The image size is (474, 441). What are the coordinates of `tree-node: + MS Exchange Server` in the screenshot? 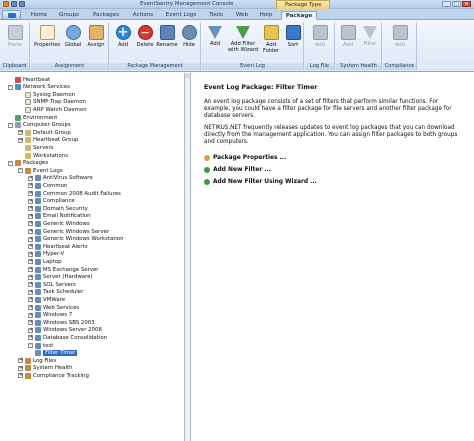 It's located at (63, 269).